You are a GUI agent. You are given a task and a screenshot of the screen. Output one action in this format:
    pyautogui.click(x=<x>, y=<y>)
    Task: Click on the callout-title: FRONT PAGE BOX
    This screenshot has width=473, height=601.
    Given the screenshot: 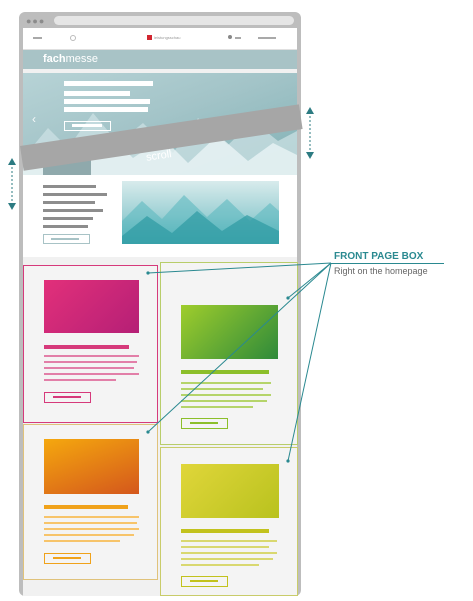 What is the action you would take?
    pyautogui.click(x=379, y=256)
    